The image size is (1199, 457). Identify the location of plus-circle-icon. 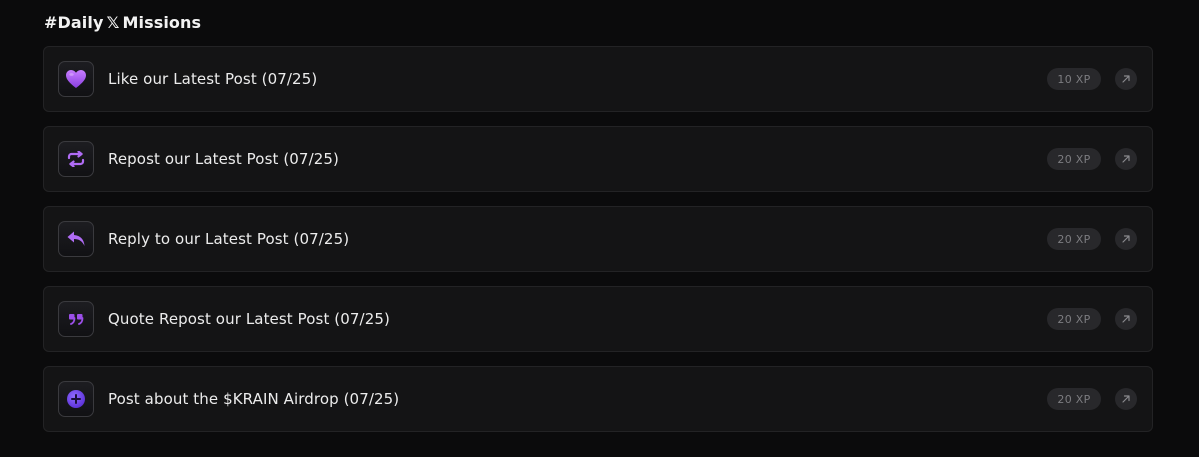
(76, 399).